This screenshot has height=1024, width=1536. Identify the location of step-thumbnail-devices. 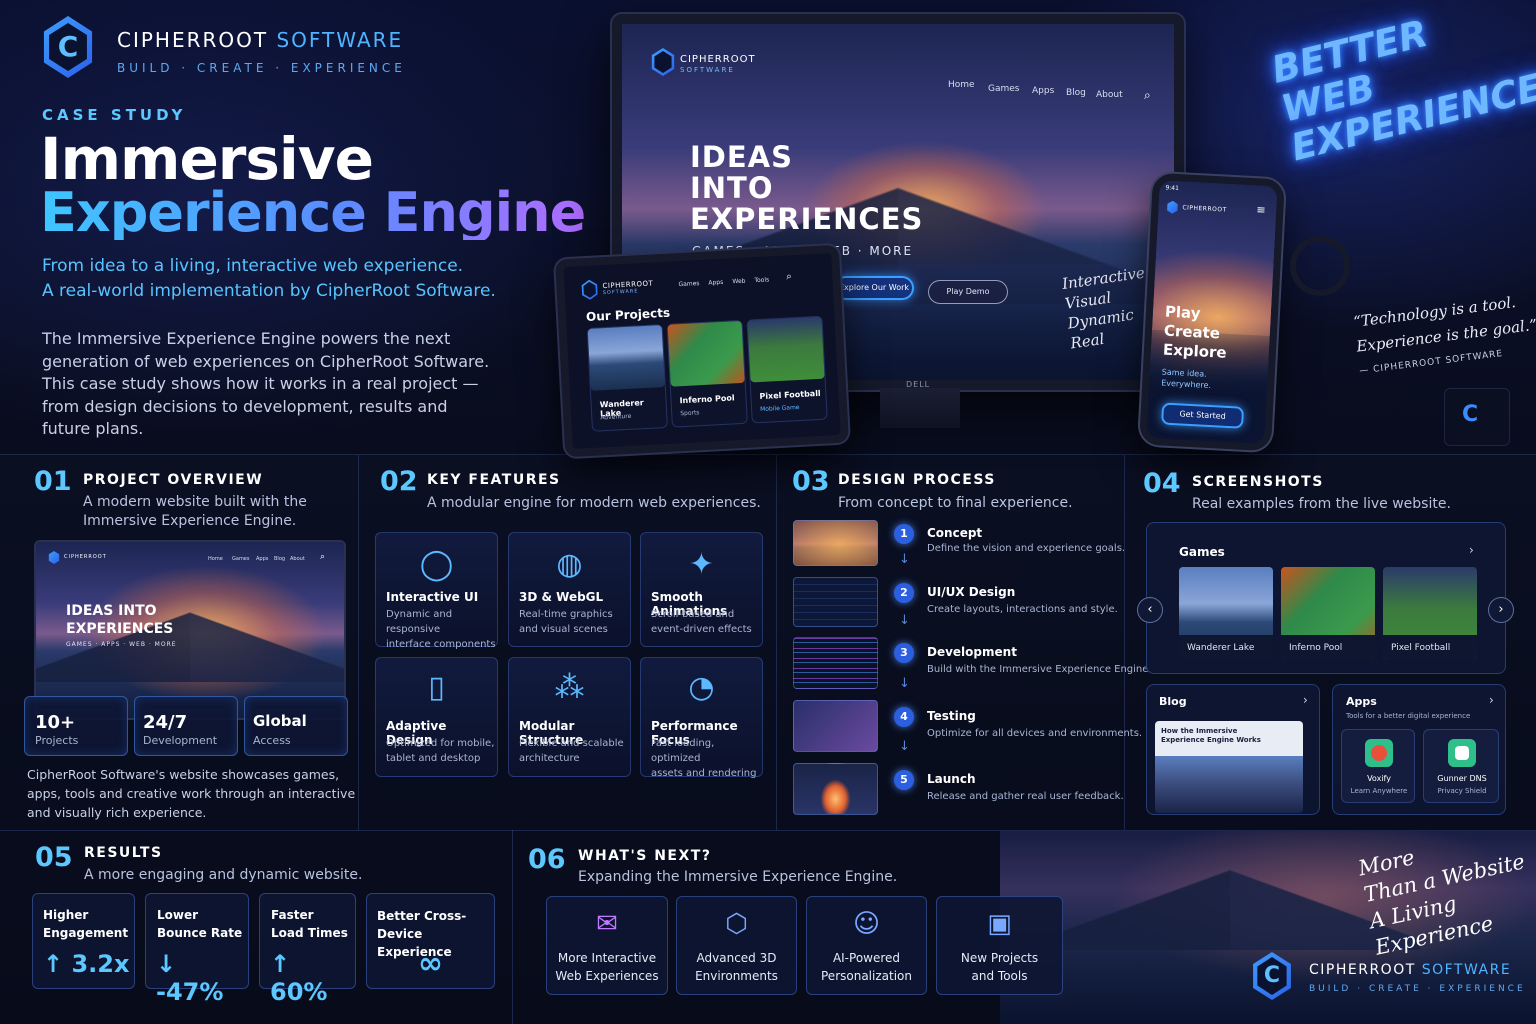
(835, 726).